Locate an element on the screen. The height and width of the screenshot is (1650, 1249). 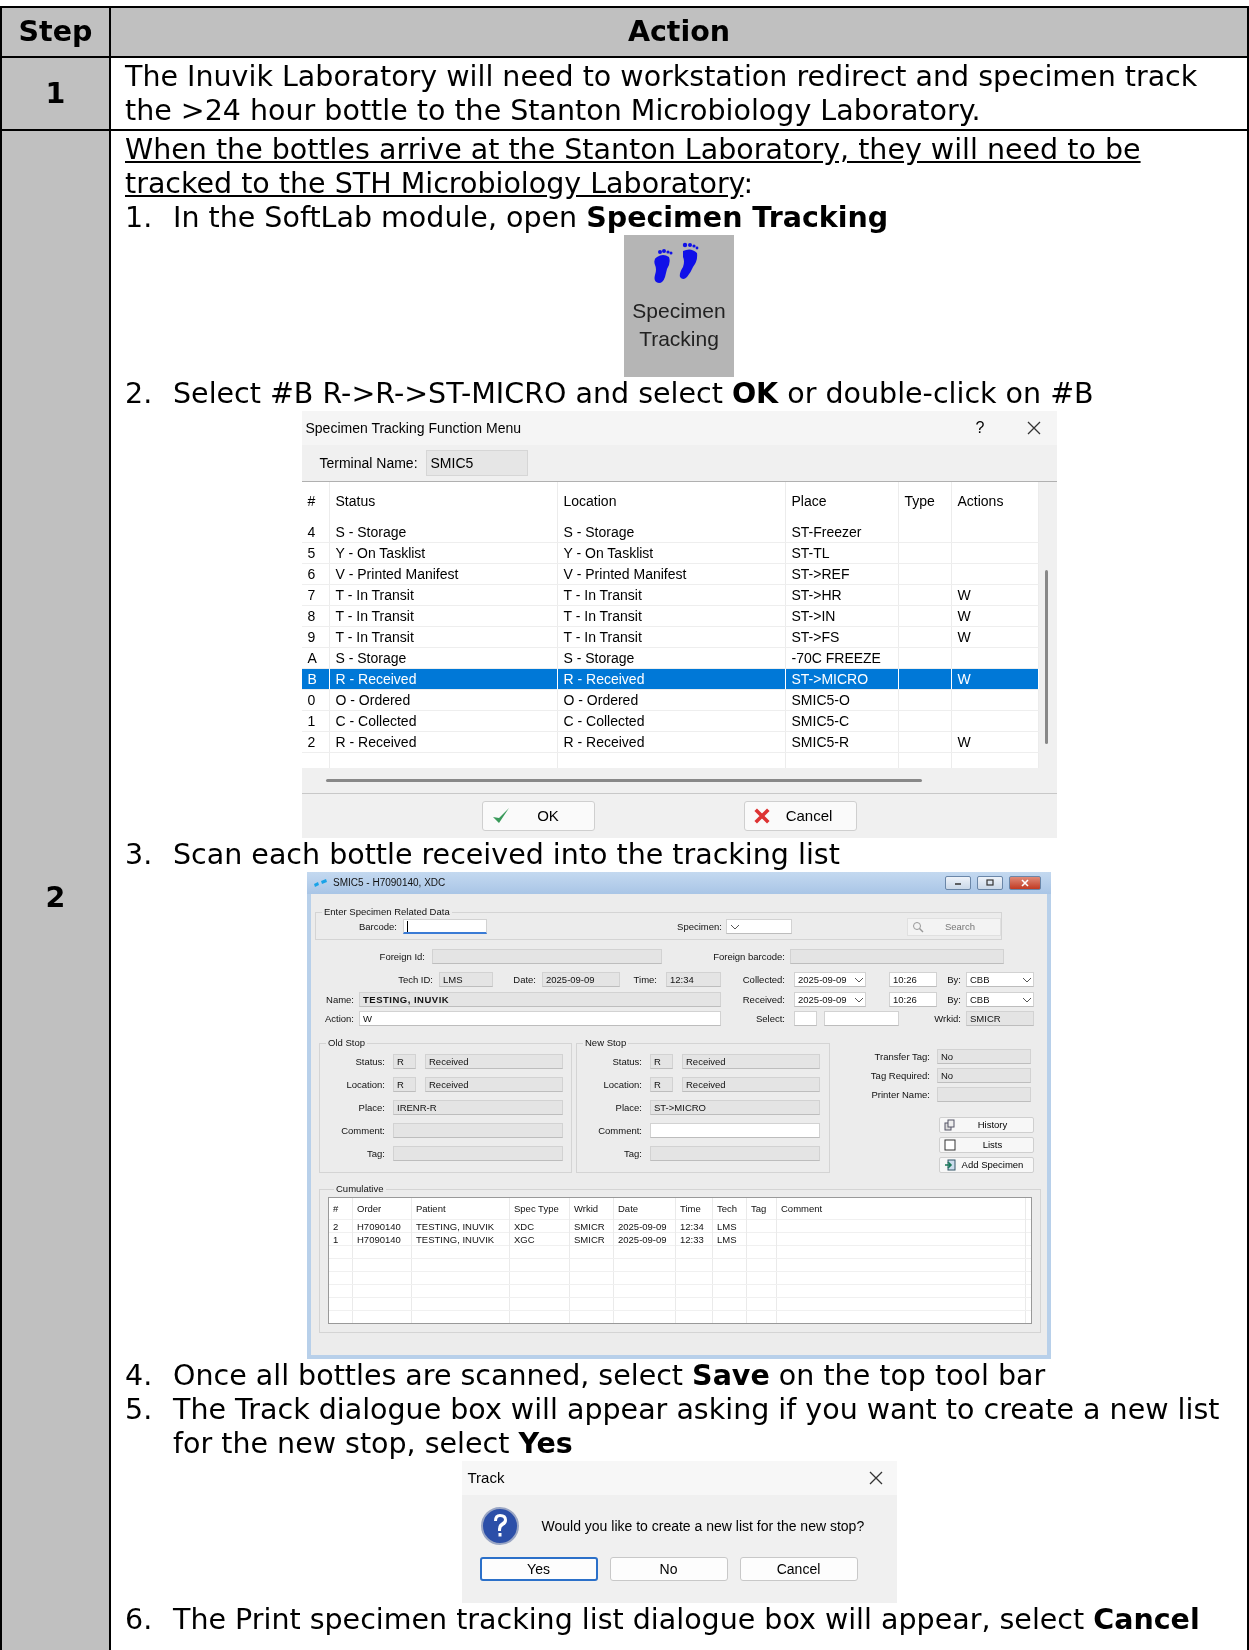
foreign-id-field is located at coordinates (547, 956).